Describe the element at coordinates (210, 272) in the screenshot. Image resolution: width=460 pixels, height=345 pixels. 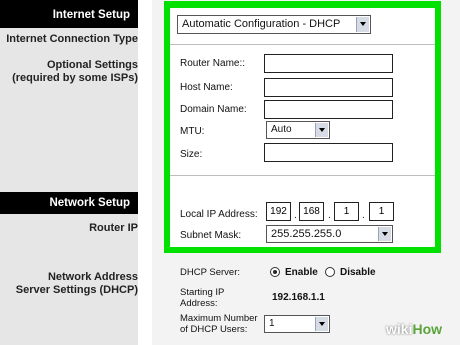
I see `dhcp-server-label: DHCP Server:` at that location.